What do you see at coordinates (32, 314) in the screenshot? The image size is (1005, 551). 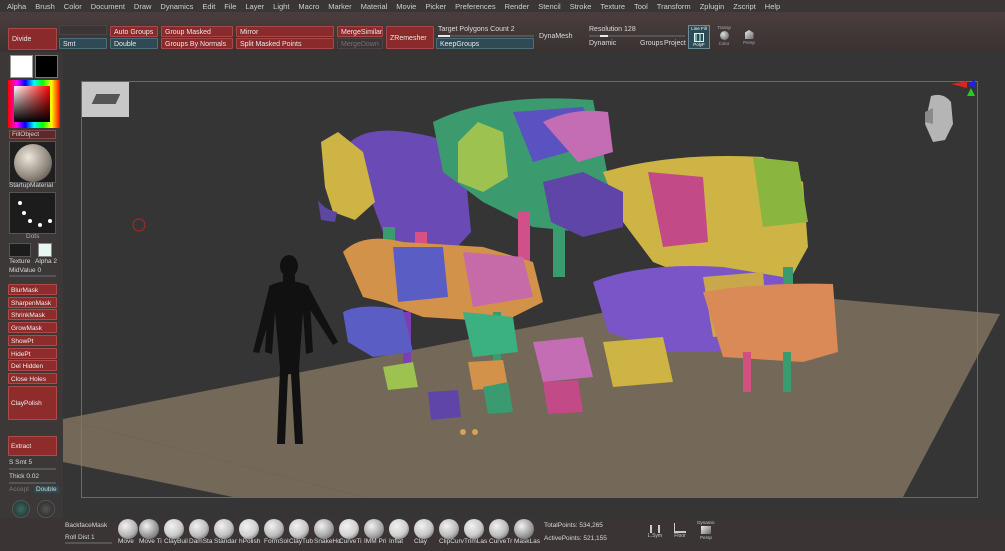 I see `shrink-mask-button: ShrinkMask` at bounding box center [32, 314].